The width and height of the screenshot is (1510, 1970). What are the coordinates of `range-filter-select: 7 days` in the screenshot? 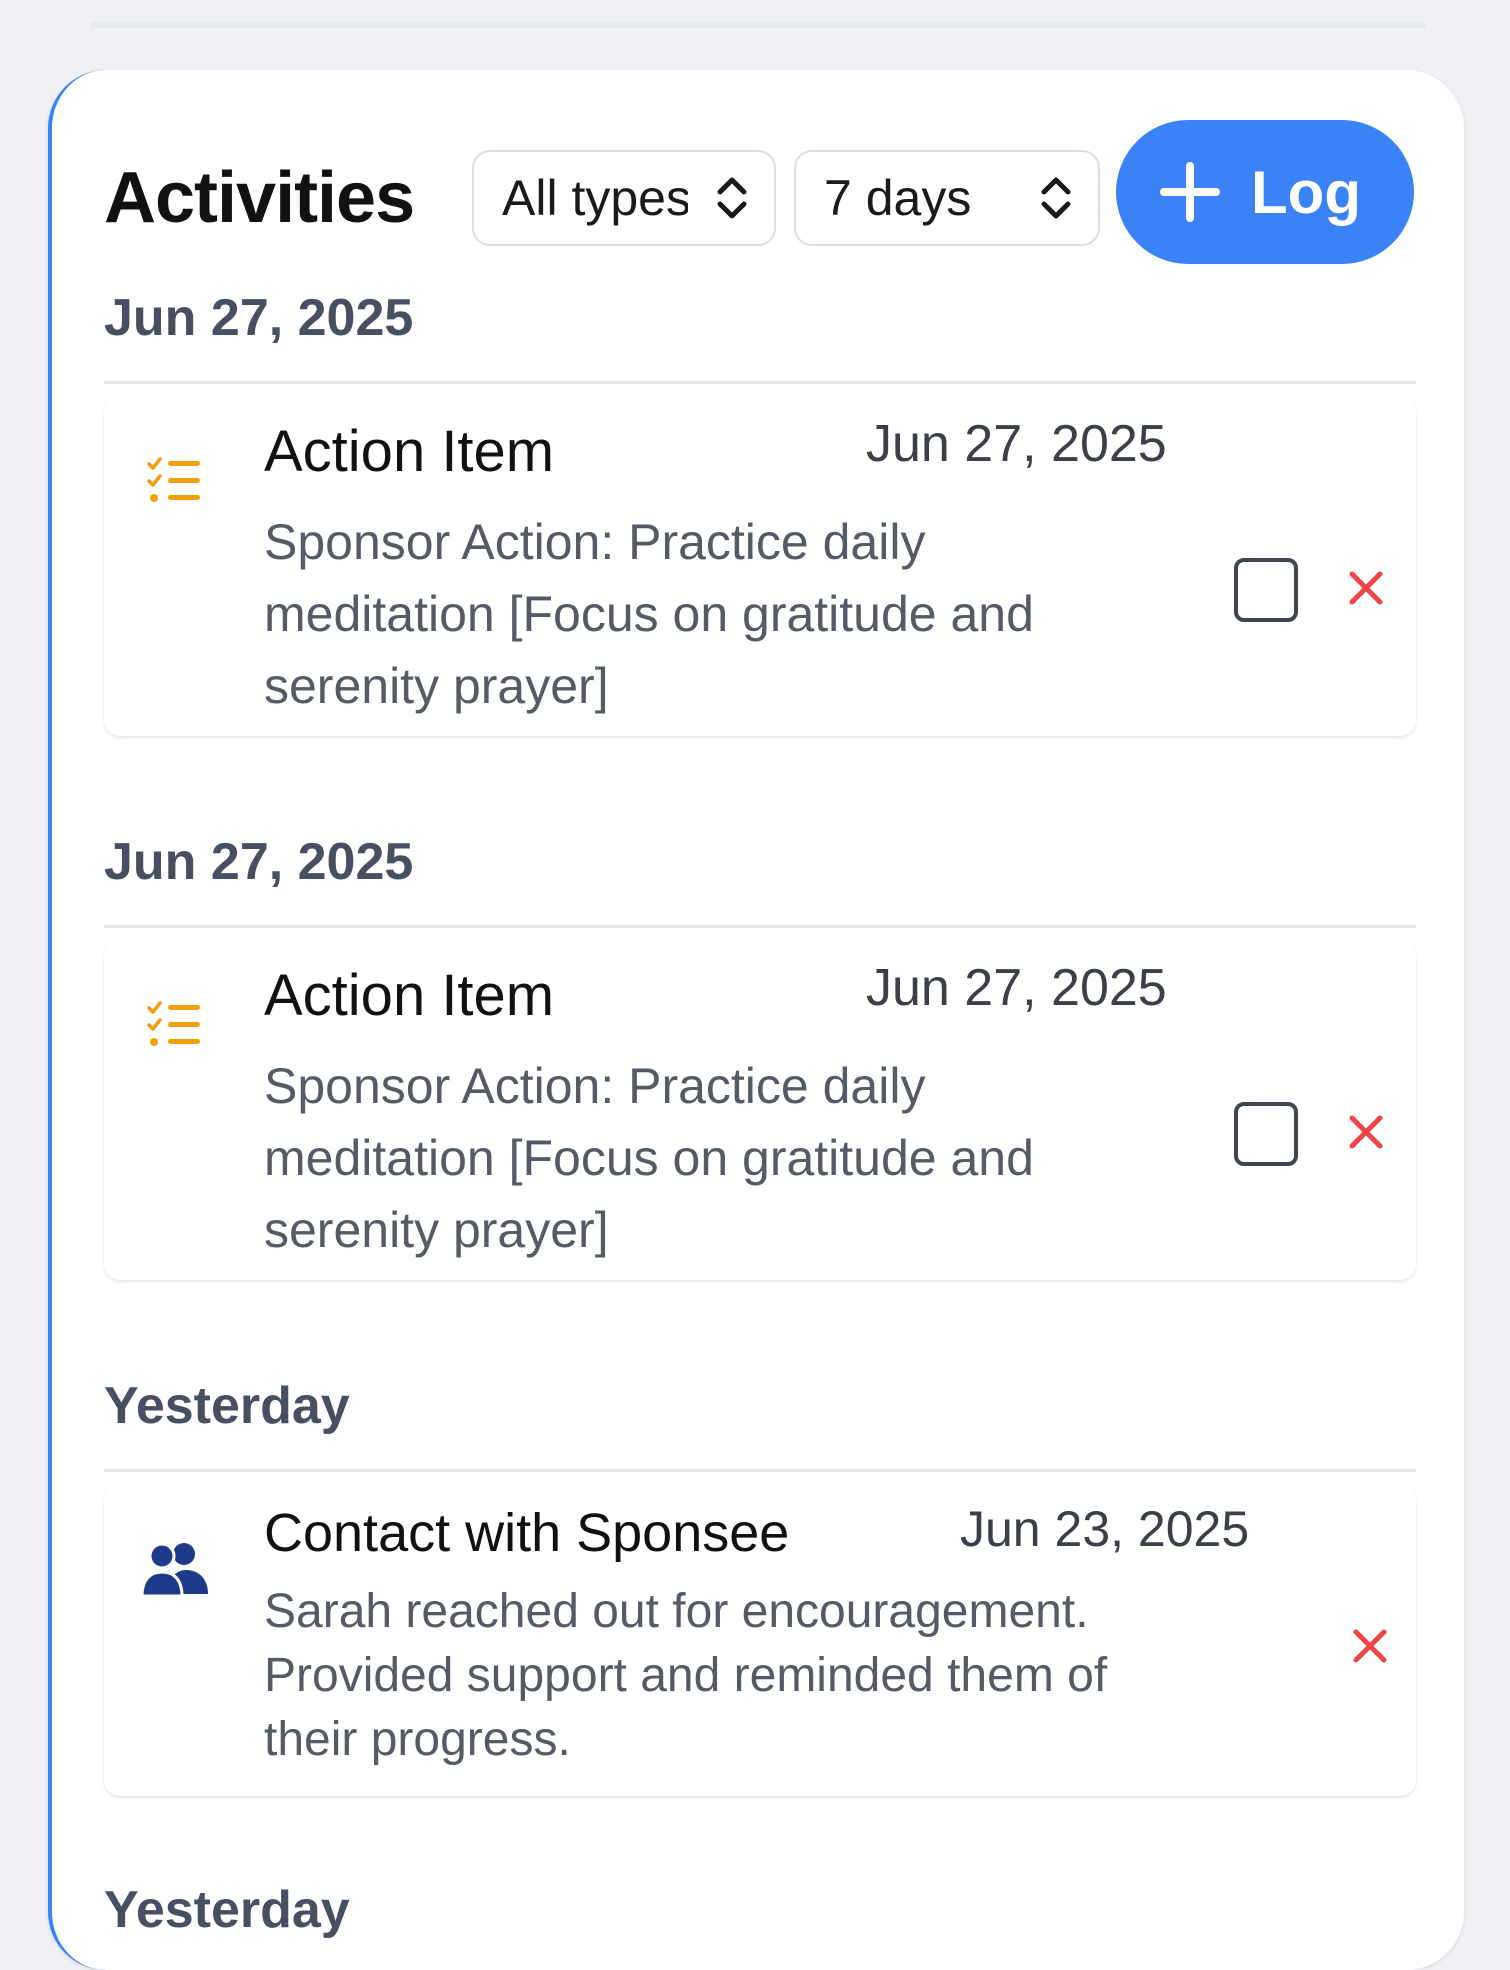 It's located at (947, 198).